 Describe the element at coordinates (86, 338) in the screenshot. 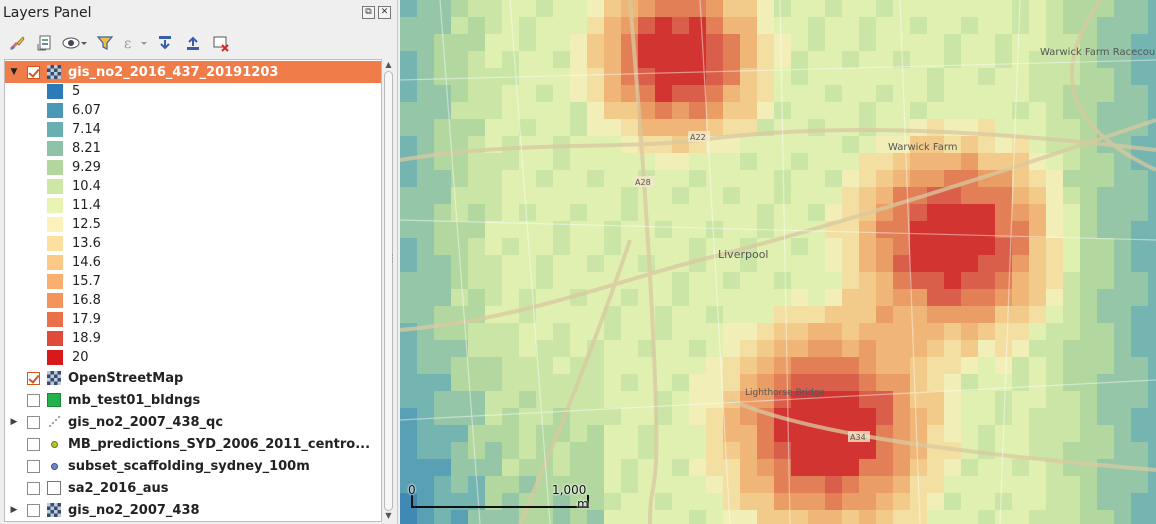

I see `legend-label: 18.9` at that location.